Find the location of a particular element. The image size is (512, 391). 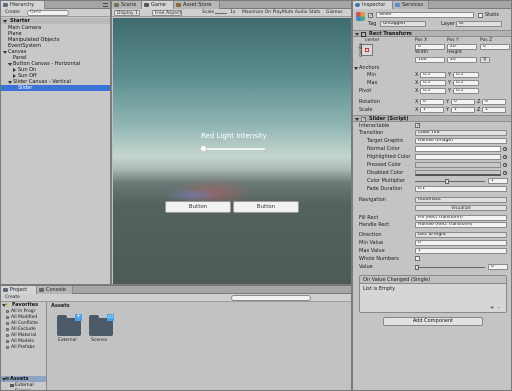

slider-handle is located at coordinates (203, 148).